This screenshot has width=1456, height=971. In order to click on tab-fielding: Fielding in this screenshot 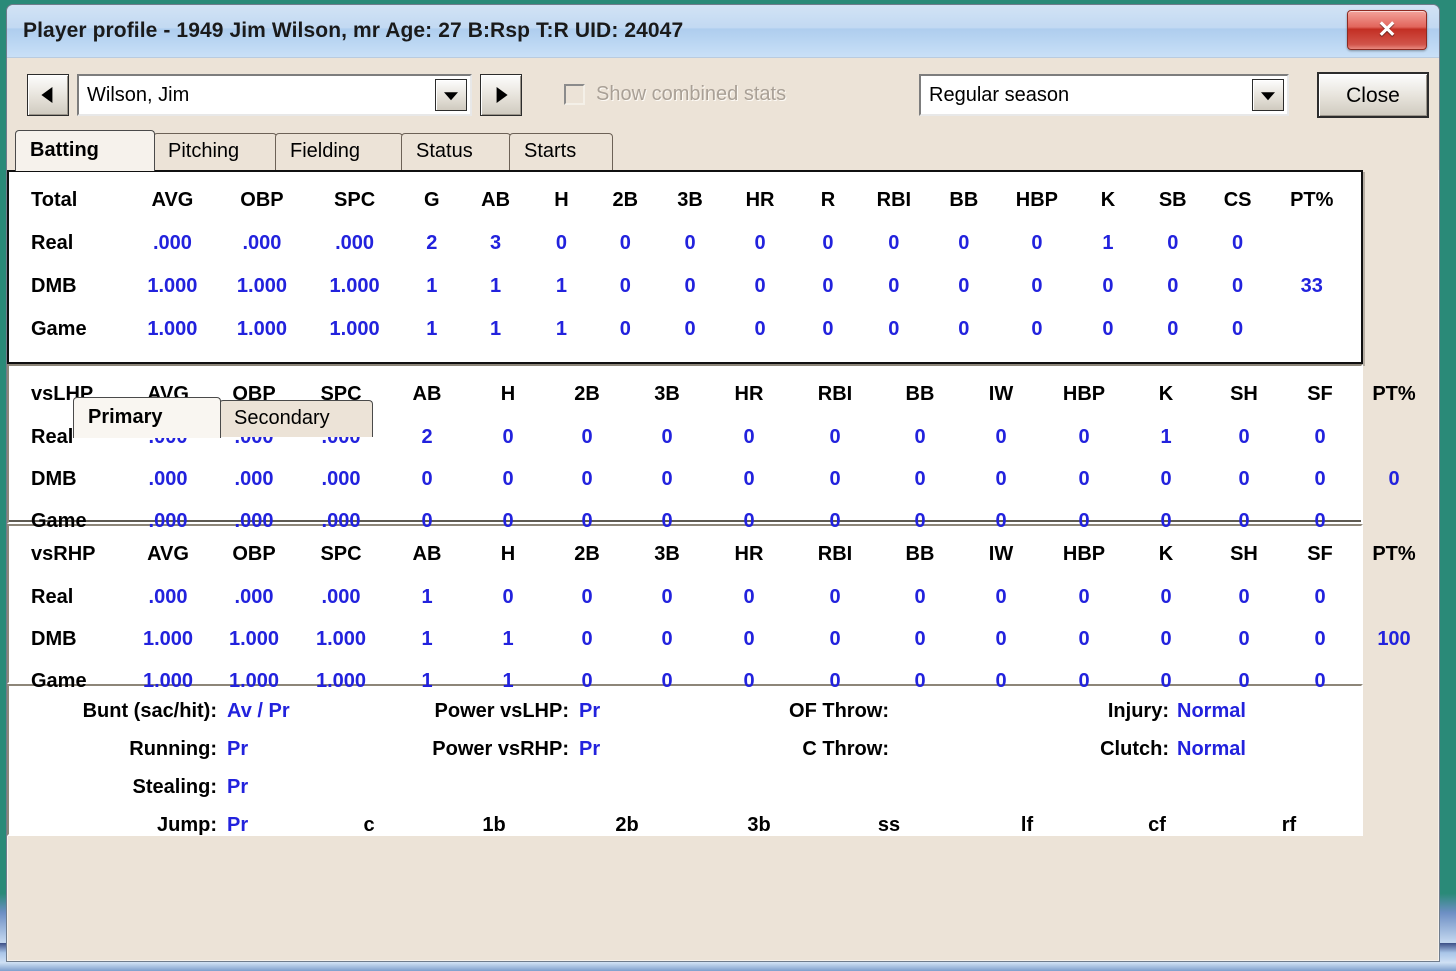, I will do `click(339, 151)`.